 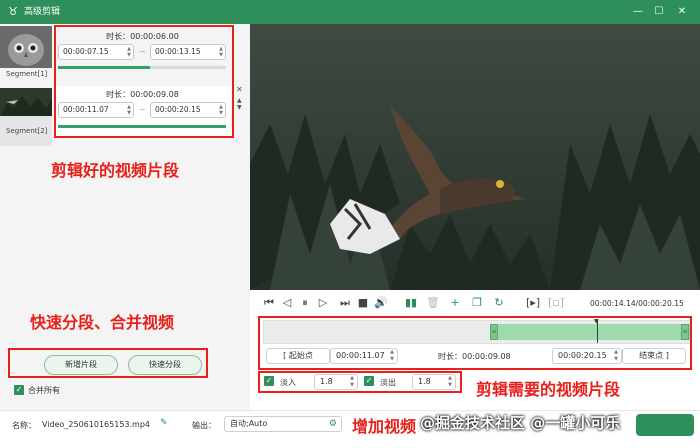 What do you see at coordinates (533, 303) in the screenshot?
I see `mark-in-icon: [▸]` at bounding box center [533, 303].